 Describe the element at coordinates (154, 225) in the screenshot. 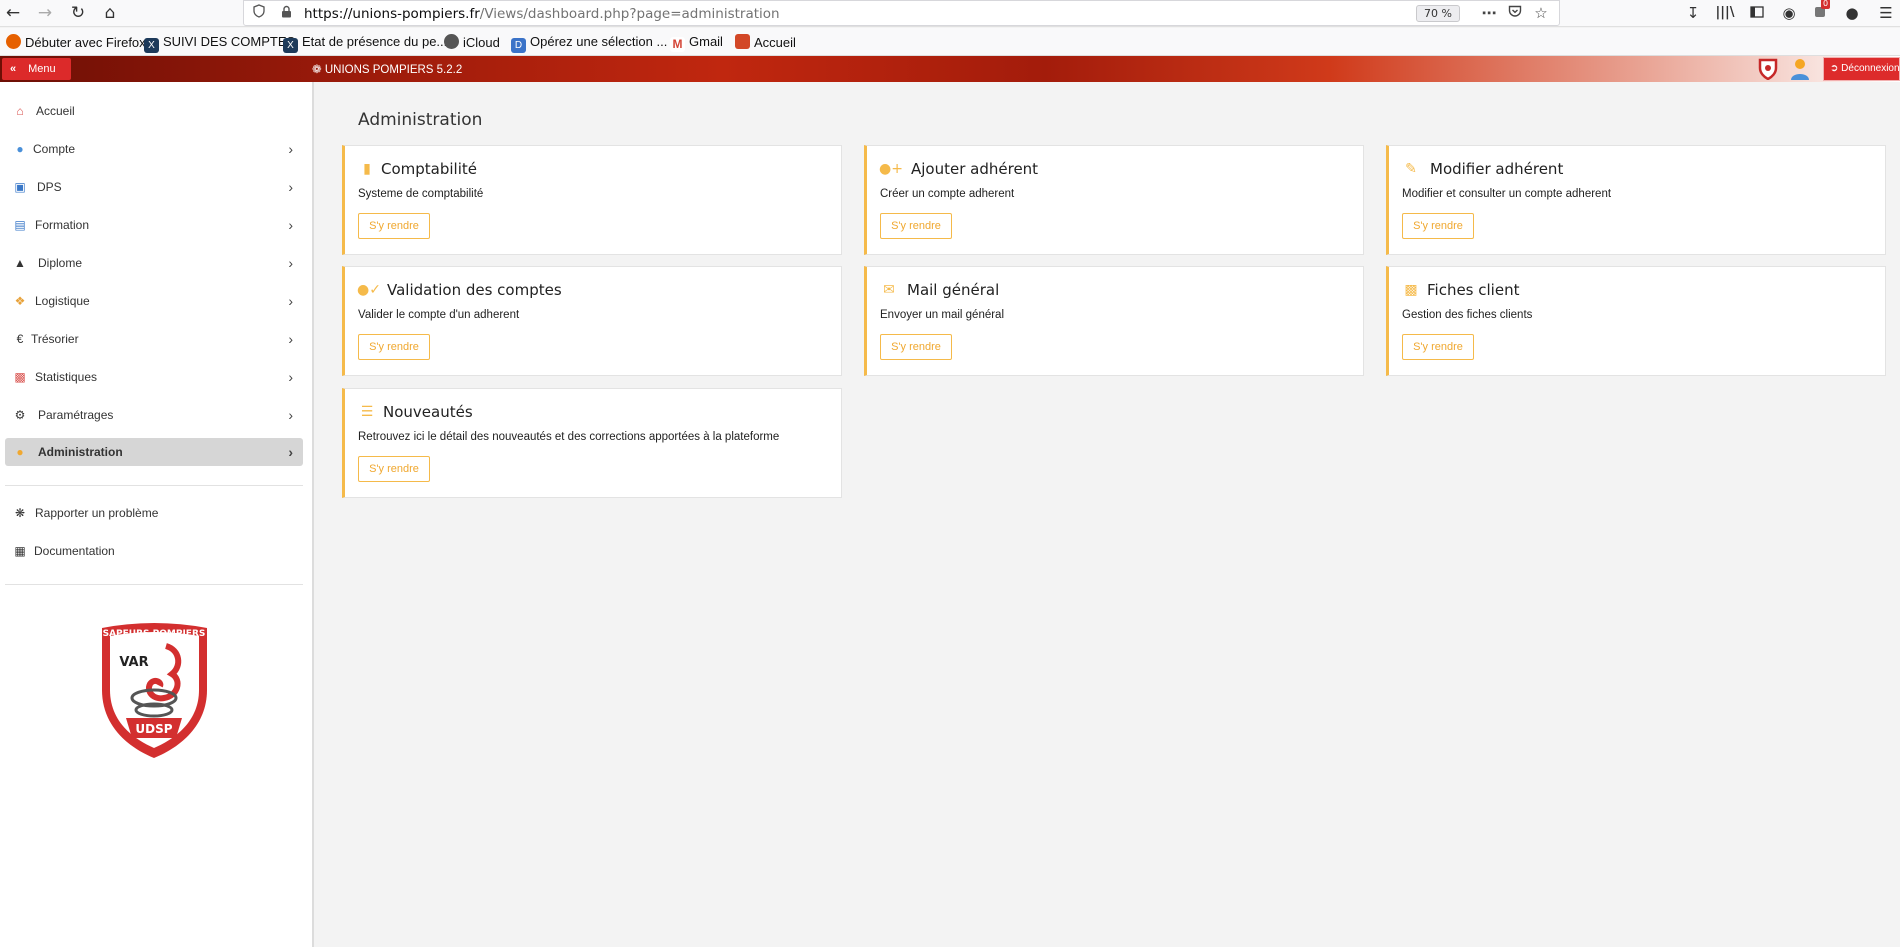

I see `sidebar-item-formation: ▤ Formation ›` at that location.